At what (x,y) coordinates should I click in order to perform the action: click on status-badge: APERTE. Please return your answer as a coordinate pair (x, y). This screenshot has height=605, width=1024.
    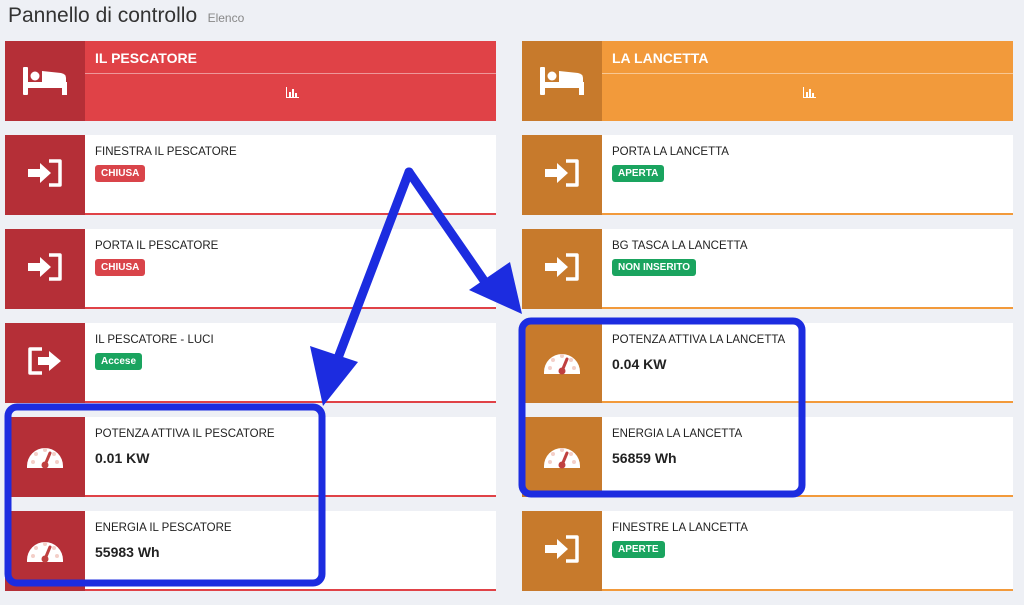
    Looking at the image, I should click on (638, 549).